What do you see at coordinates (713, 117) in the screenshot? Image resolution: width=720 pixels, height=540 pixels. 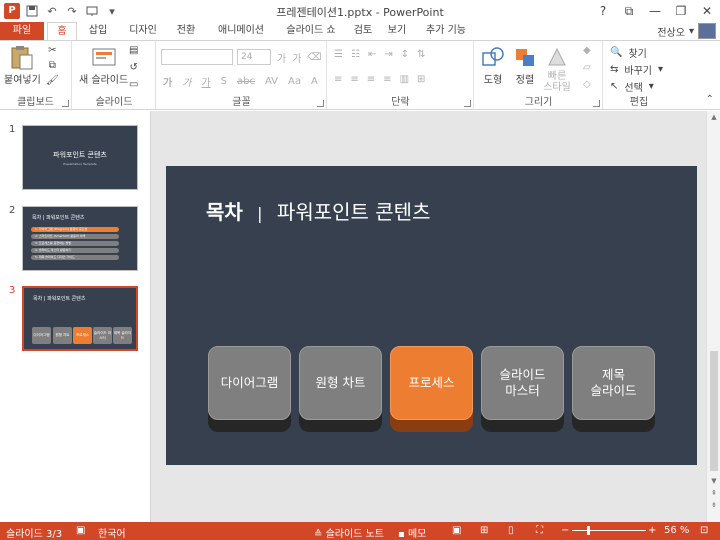 I see `scroll-up-icon: ▲` at bounding box center [713, 117].